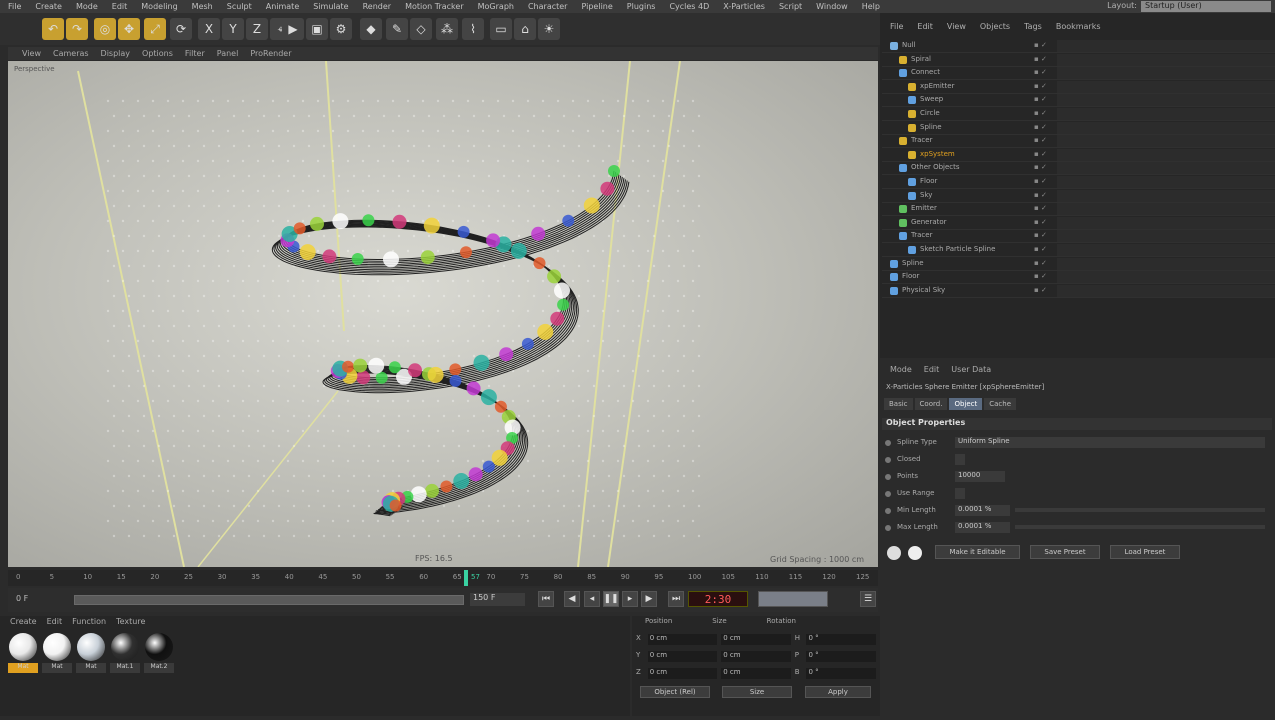 The image size is (1275, 720). What do you see at coordinates (898, 404) in the screenshot?
I see `tab-basic: Basic` at bounding box center [898, 404].